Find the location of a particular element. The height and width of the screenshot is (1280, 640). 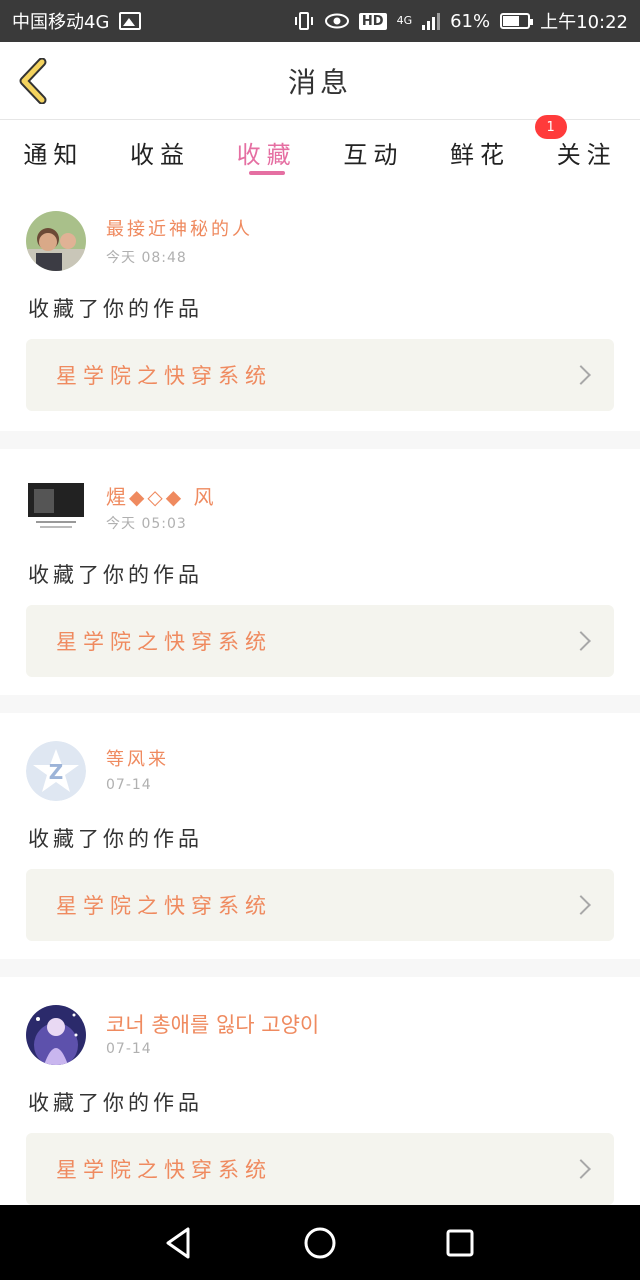

battery-icon is located at coordinates (517, 21).